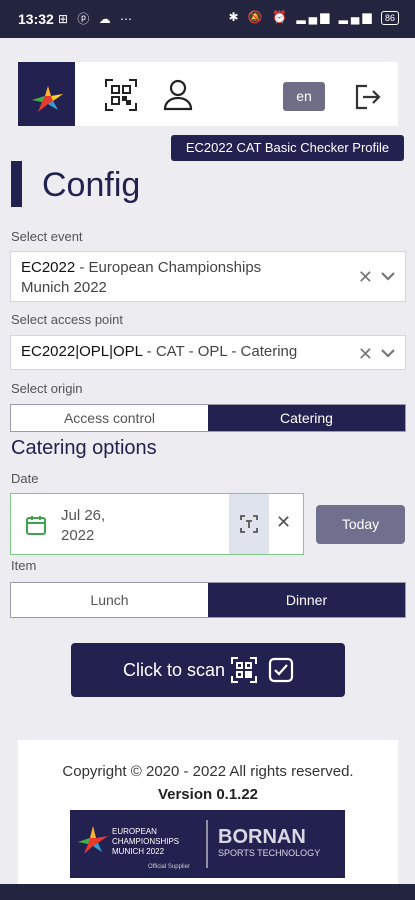 This screenshot has width=415, height=900. I want to click on status-time: 13:32, so click(36, 19).